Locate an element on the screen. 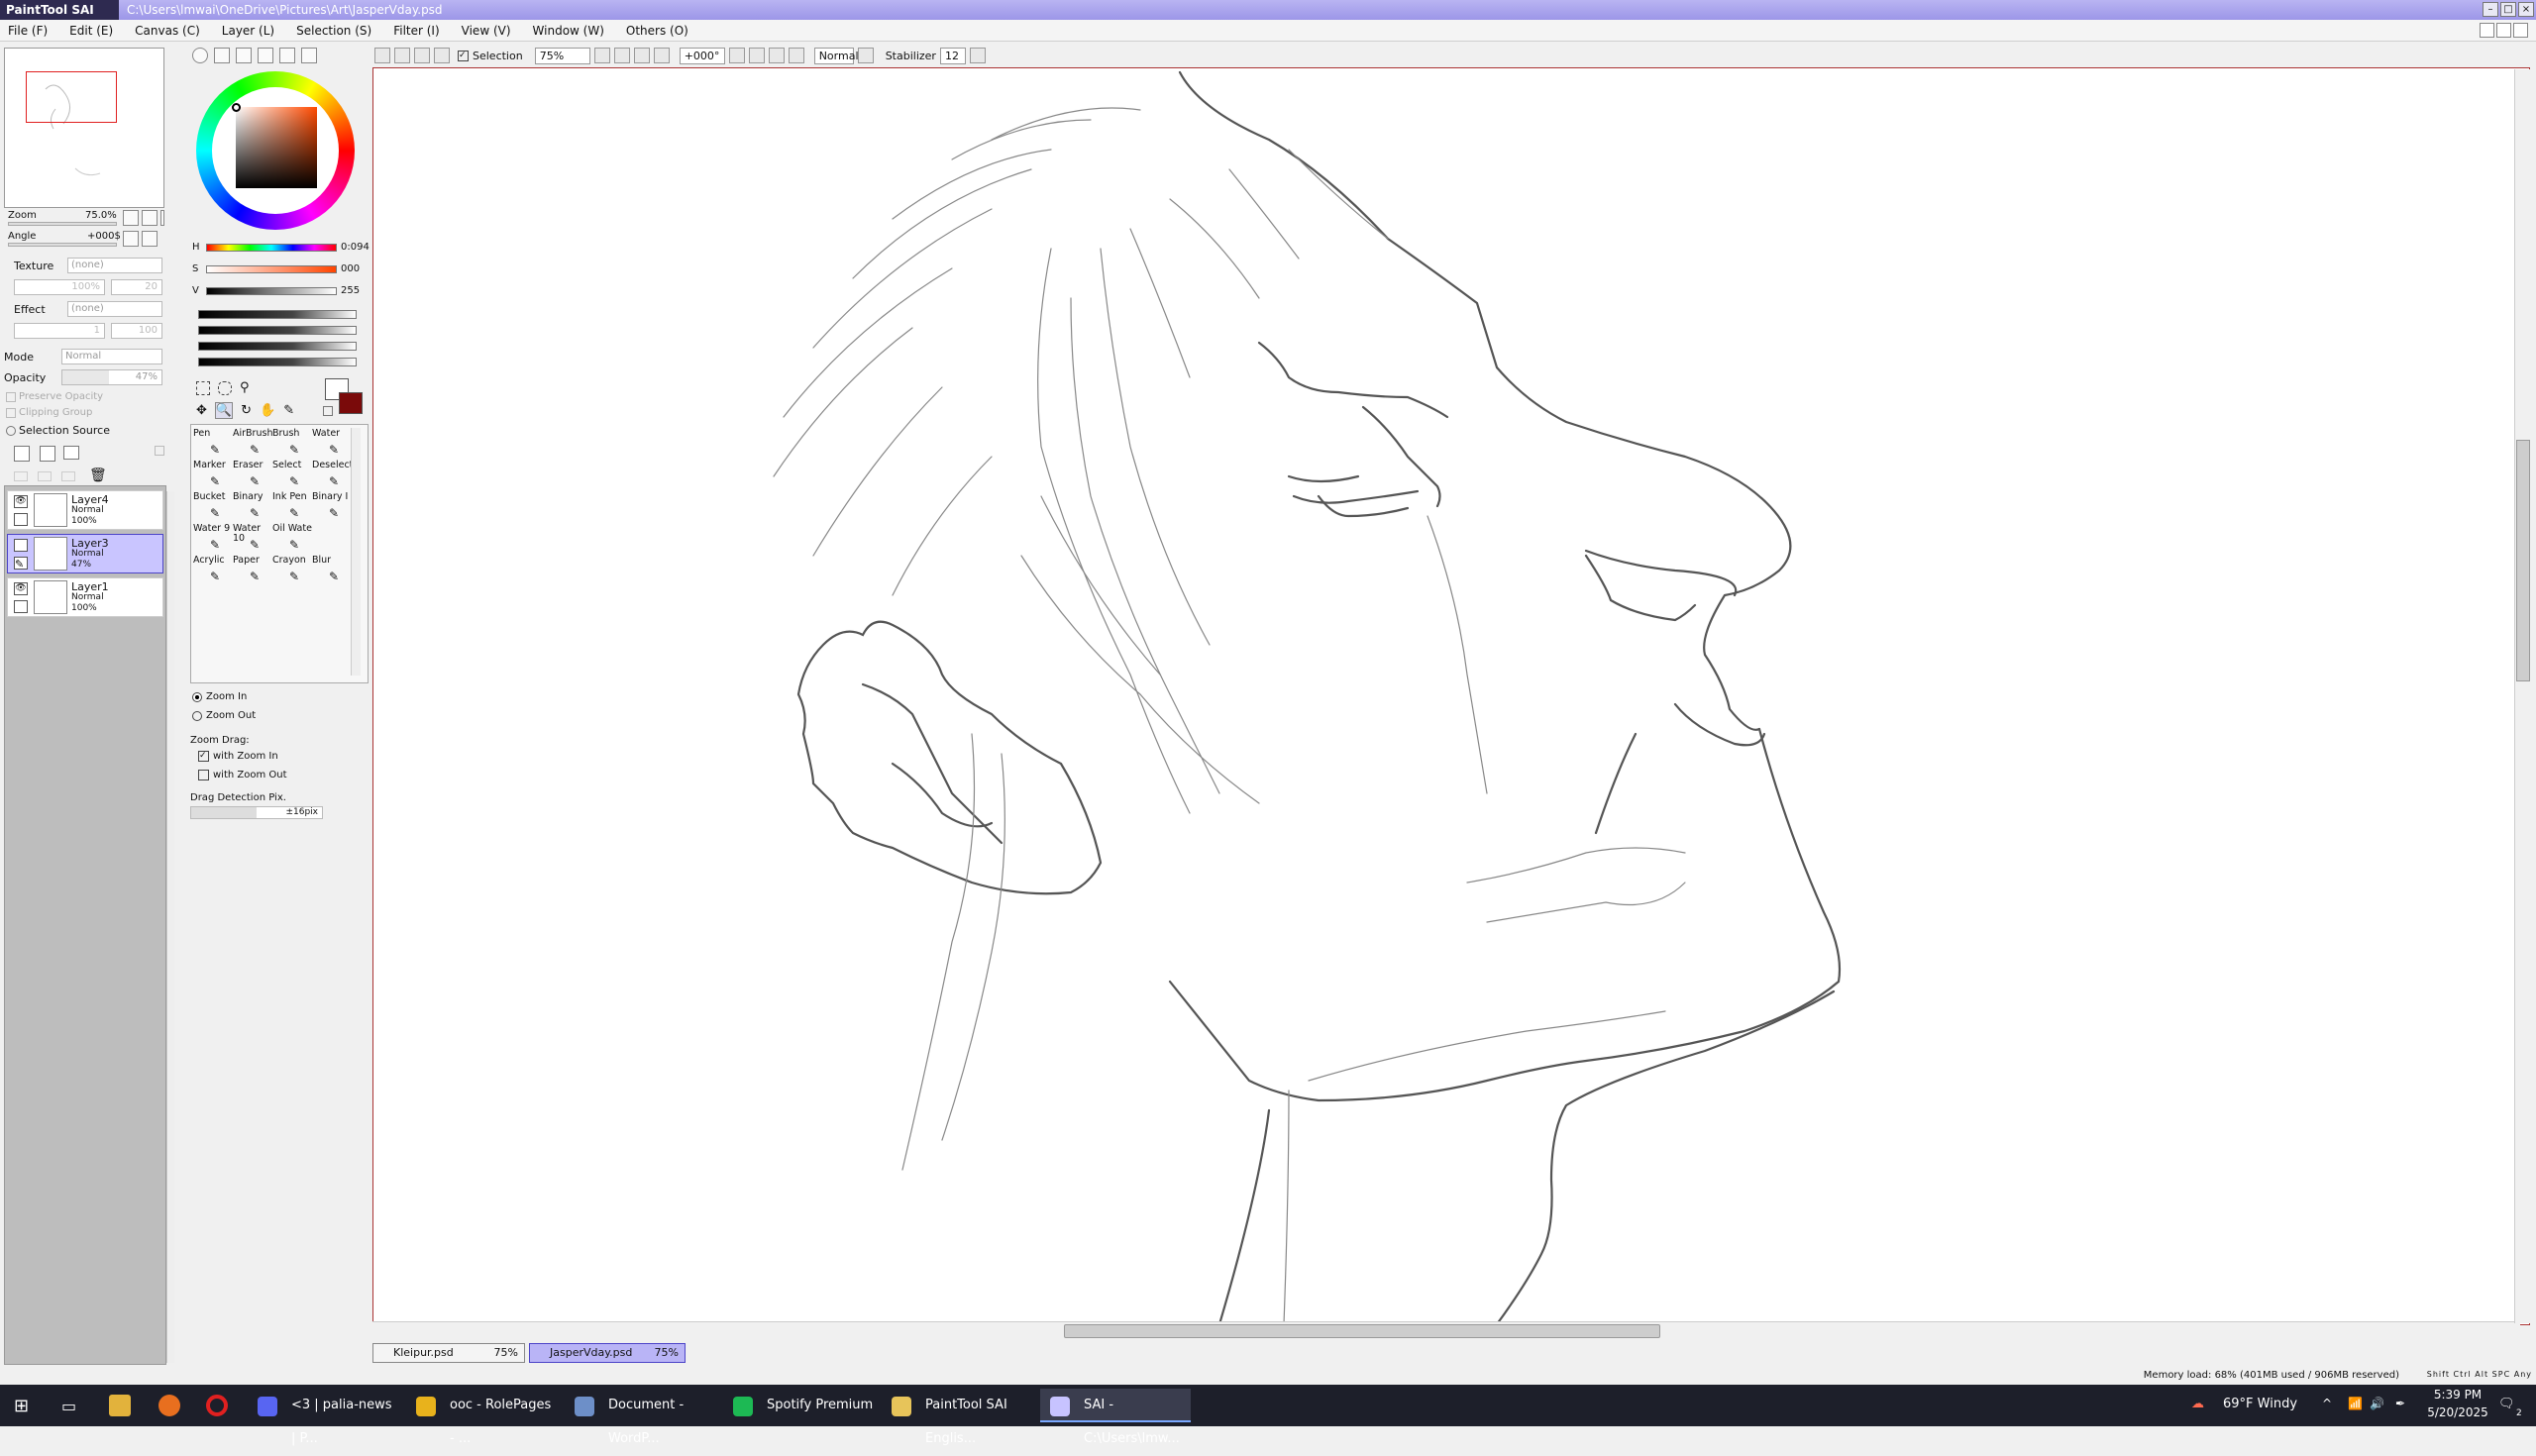 Image resolution: width=2536 pixels, height=1456 pixels. horizontal-scroll-thumb is located at coordinates (1362, 1331).